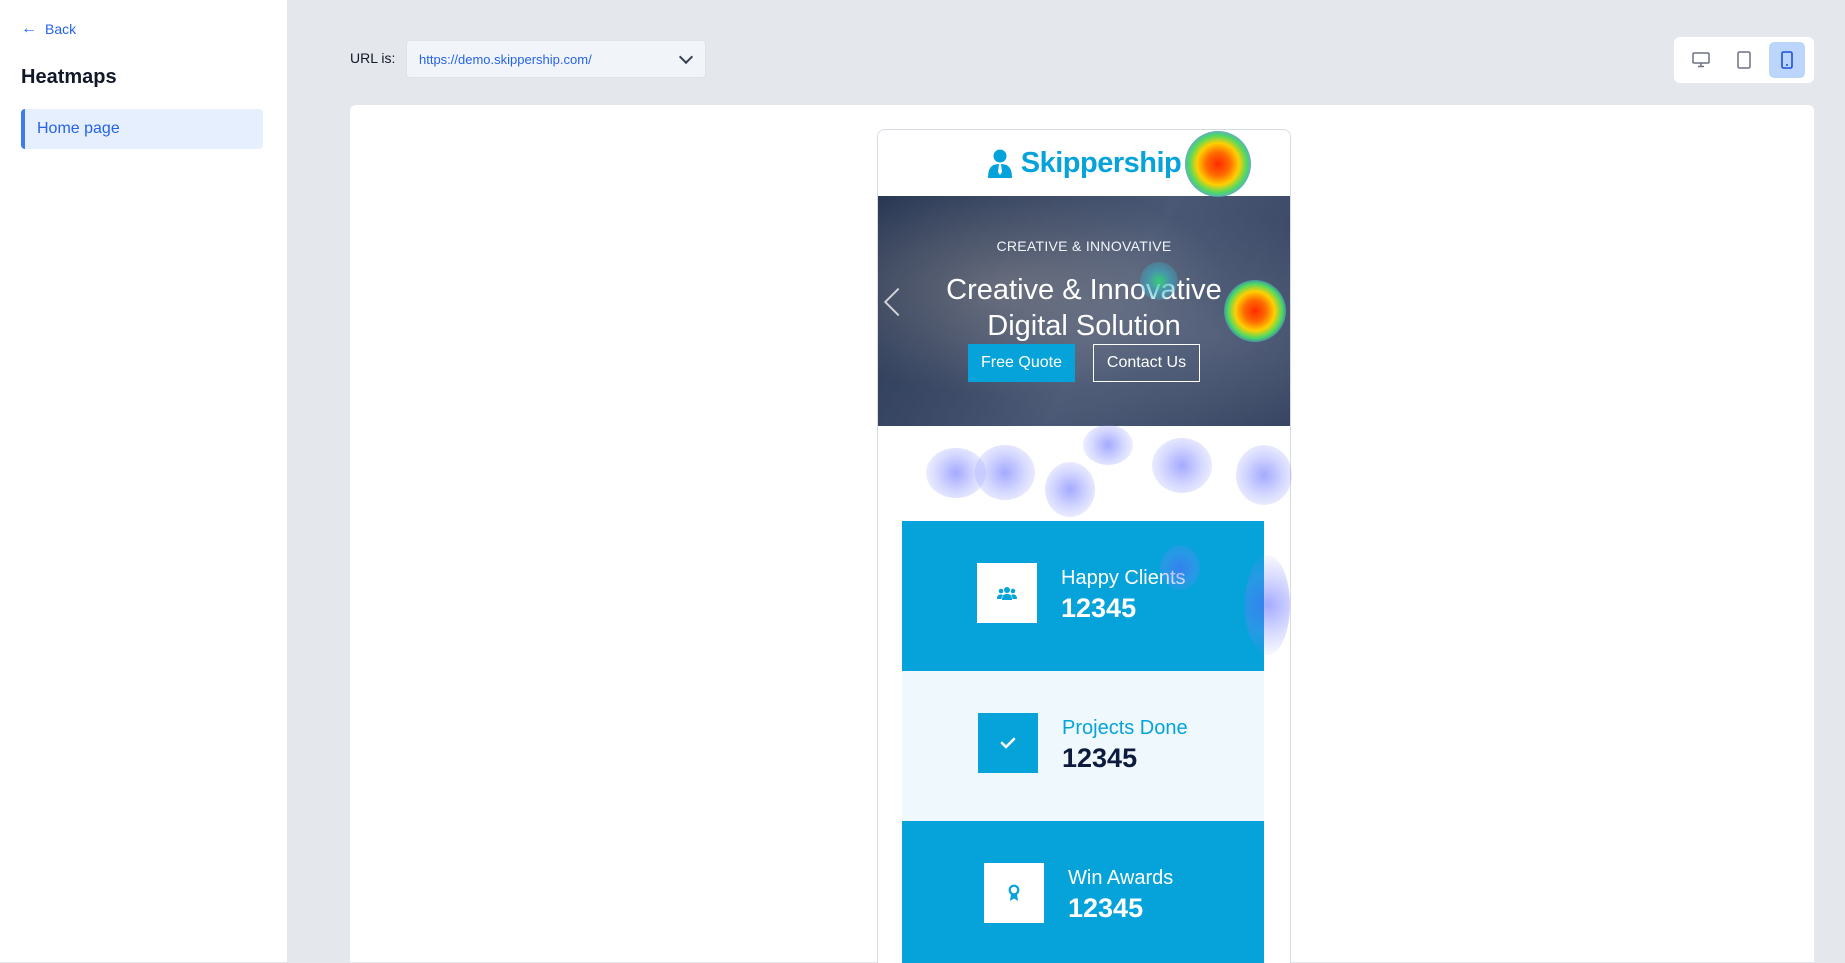 The width and height of the screenshot is (1845, 963). I want to click on chevron-down-icon, so click(686, 57).